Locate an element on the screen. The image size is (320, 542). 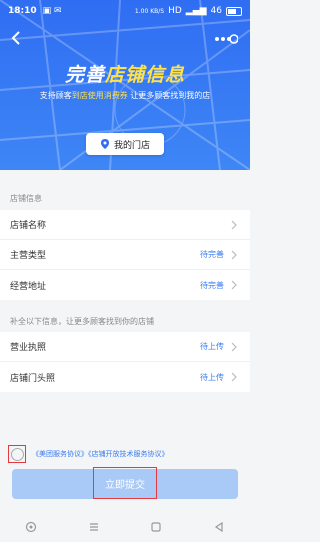
system-nav-bar is located at coordinates (125, 527).